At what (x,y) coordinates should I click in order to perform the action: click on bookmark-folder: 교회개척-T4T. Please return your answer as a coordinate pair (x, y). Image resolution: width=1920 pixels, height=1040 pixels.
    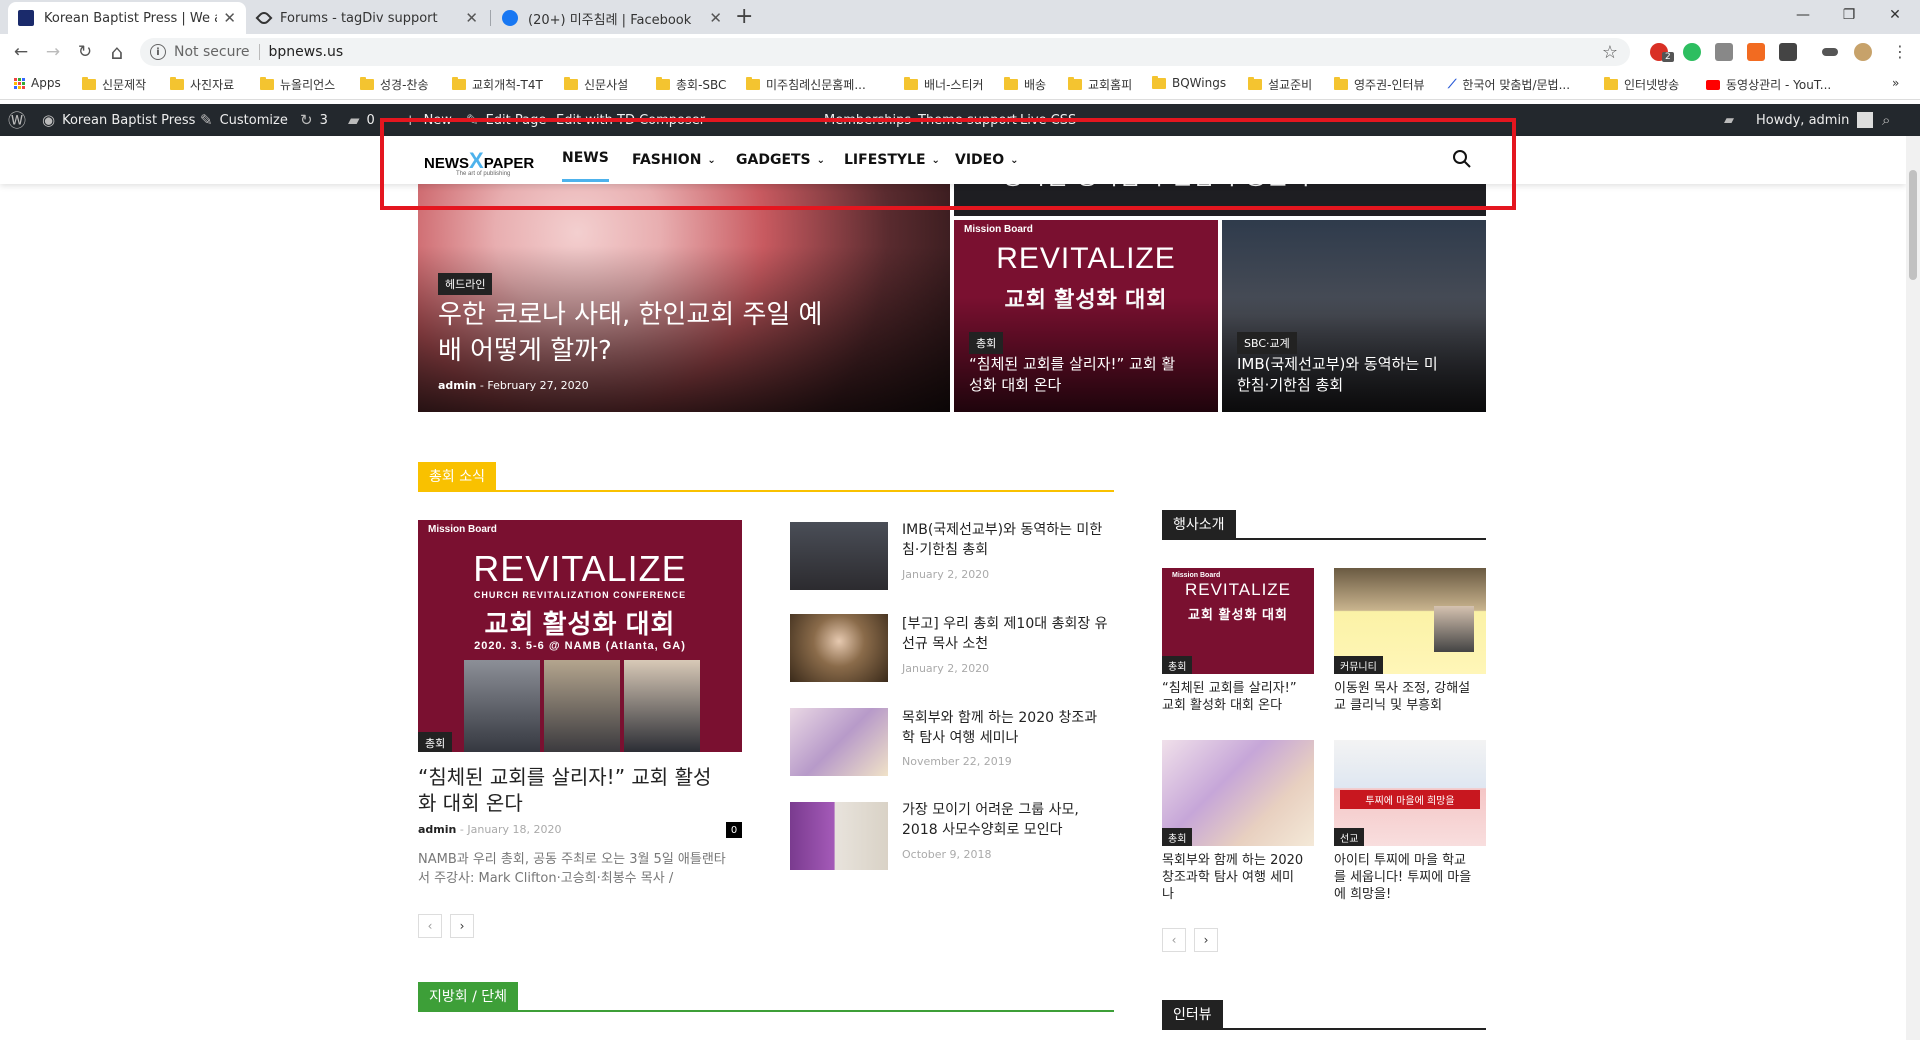
    Looking at the image, I should click on (497, 84).